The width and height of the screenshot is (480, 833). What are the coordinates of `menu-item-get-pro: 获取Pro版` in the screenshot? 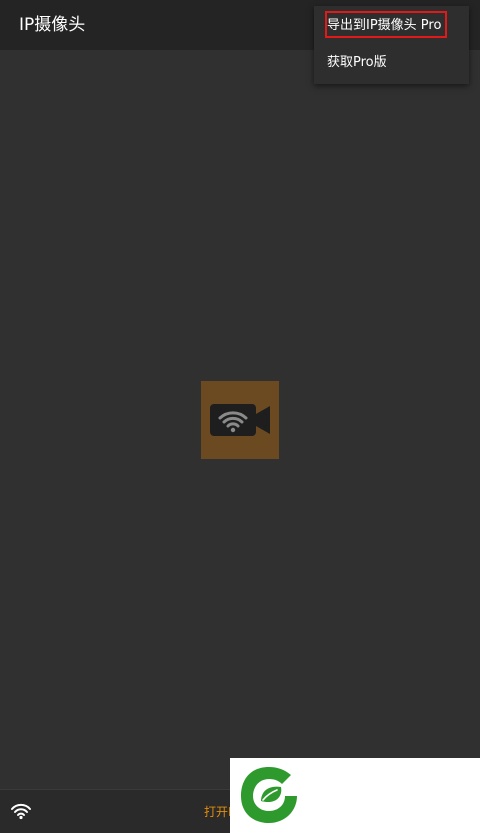 It's located at (391, 63).